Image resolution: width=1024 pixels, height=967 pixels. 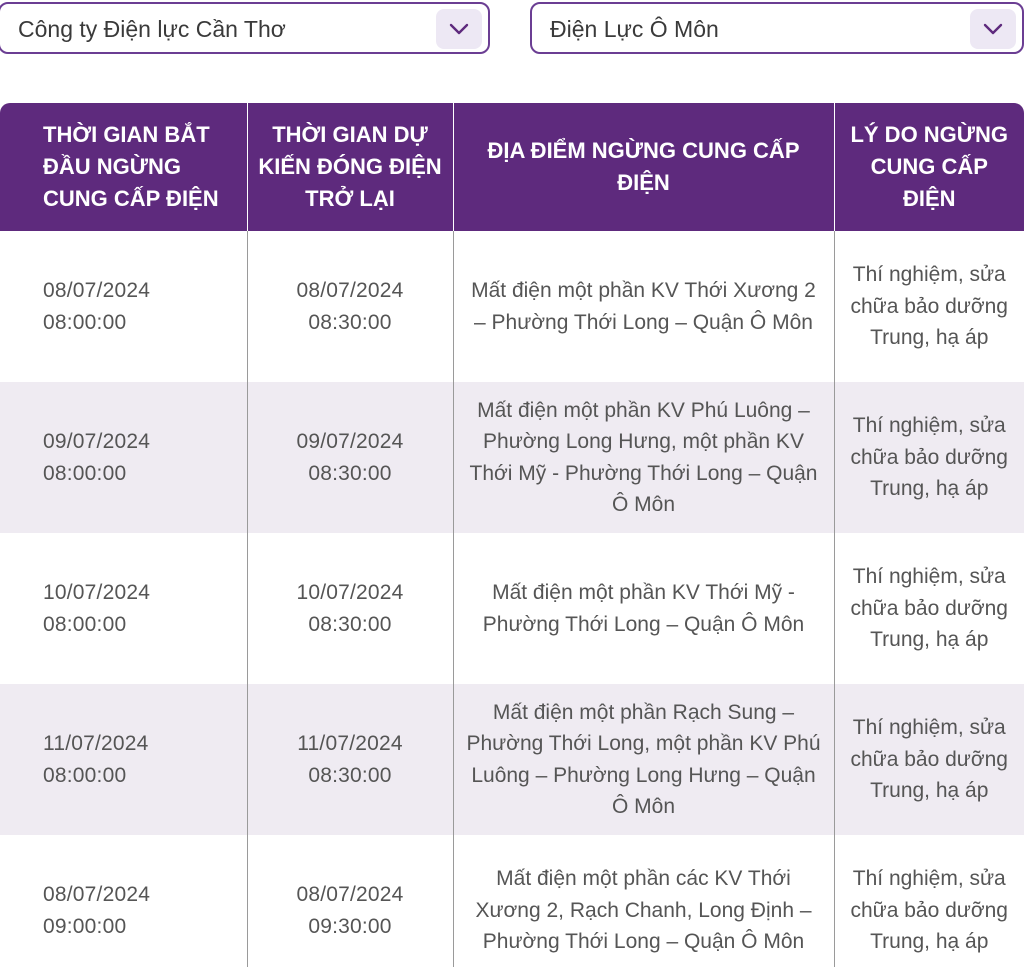 I want to click on start-time-cell: 09/07/2024 08:00:00, so click(x=123, y=457).